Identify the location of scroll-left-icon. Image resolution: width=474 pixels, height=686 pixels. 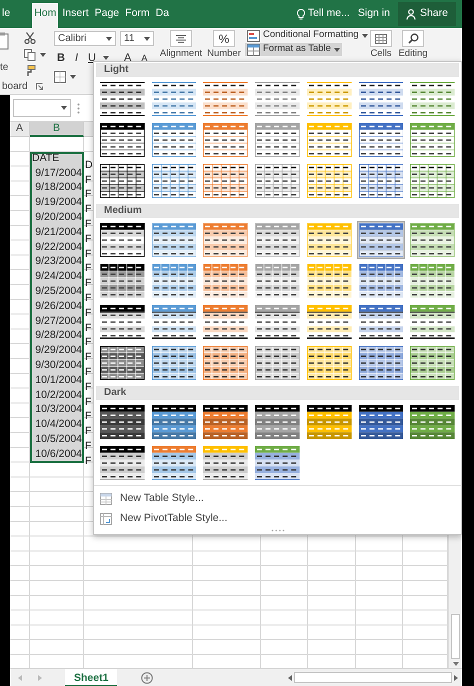
(290, 677).